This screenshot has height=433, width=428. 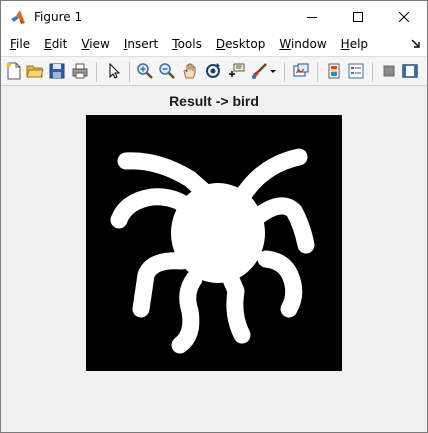 I want to click on minimize-button, so click(x=312, y=16).